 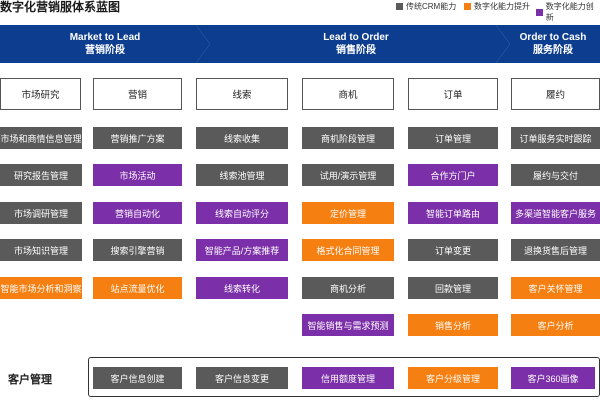 What do you see at coordinates (353, 44) in the screenshot?
I see `stage-lead-to-order: Lead to Order 销售阶段` at bounding box center [353, 44].